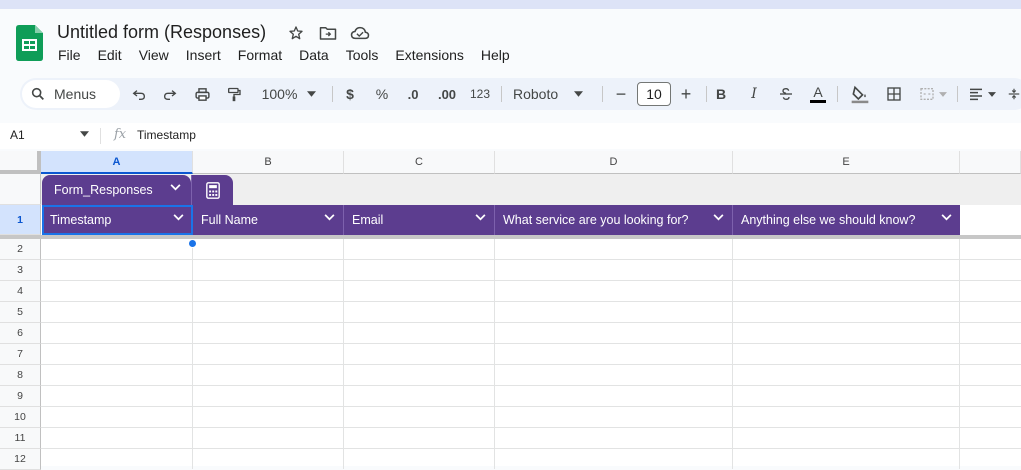 This screenshot has width=1021, height=470. What do you see at coordinates (818, 101) in the screenshot?
I see `text-color-swatch` at bounding box center [818, 101].